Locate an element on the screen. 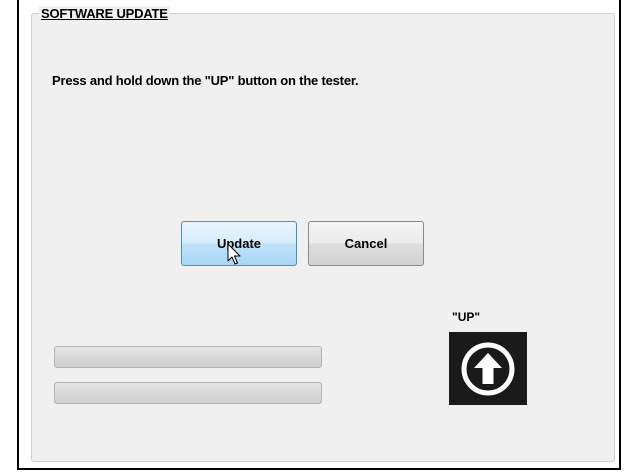 The height and width of the screenshot is (473, 625). cancel-button-label: Cancel is located at coordinates (366, 243).